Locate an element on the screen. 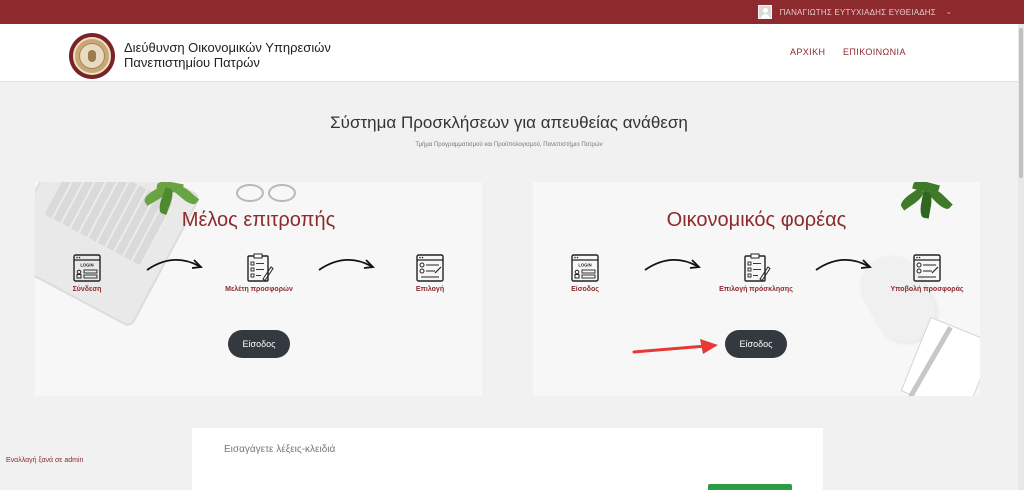 The height and width of the screenshot is (490, 1024). provider-login-button: Είσοδος is located at coordinates (756, 344).